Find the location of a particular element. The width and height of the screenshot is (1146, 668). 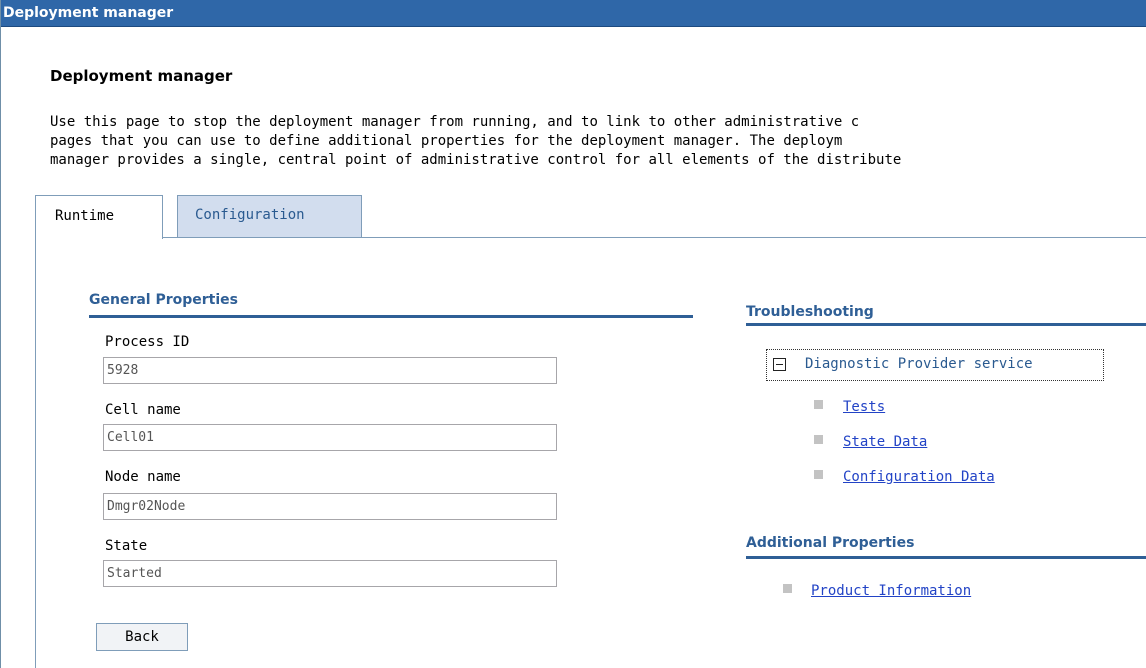

title-bar: Deployment manager is located at coordinates (573, 13).